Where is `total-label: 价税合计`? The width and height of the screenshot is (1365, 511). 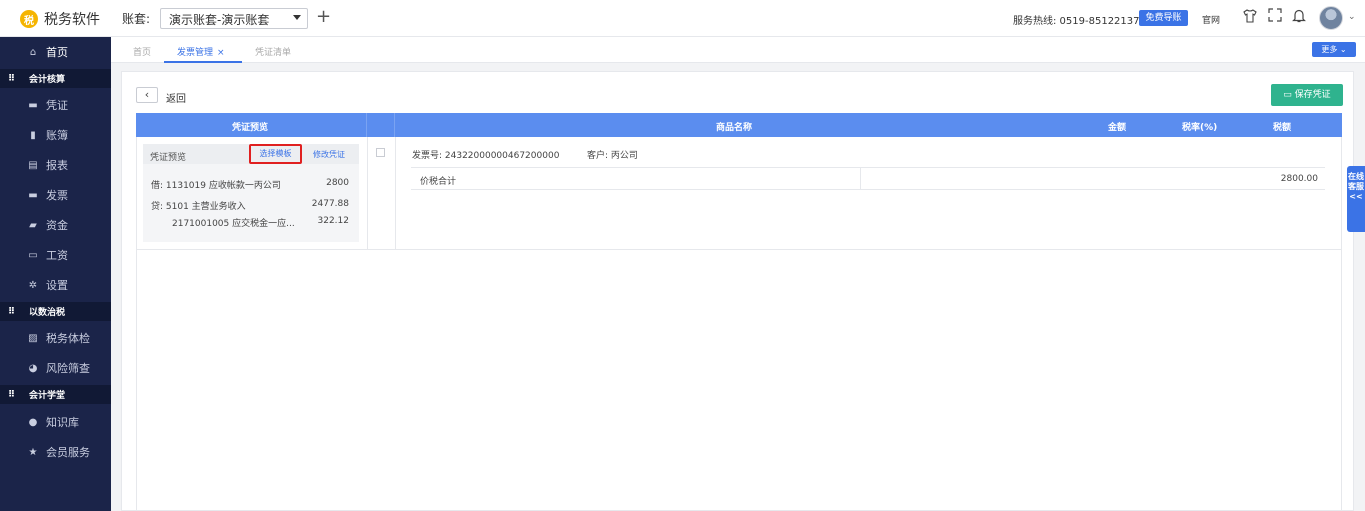
total-label: 价税合计 is located at coordinates (438, 182).